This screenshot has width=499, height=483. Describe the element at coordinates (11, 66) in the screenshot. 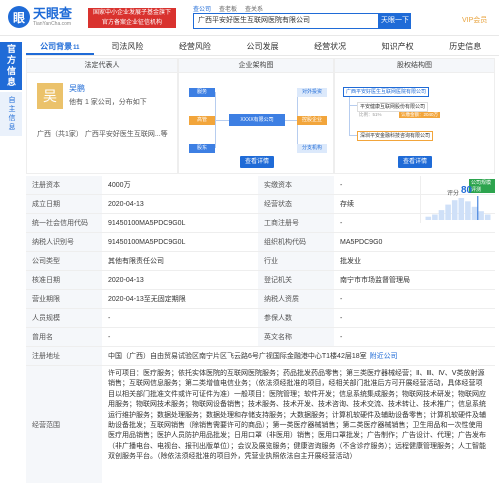

I see `vnav-official-info: 官方信息` at that location.